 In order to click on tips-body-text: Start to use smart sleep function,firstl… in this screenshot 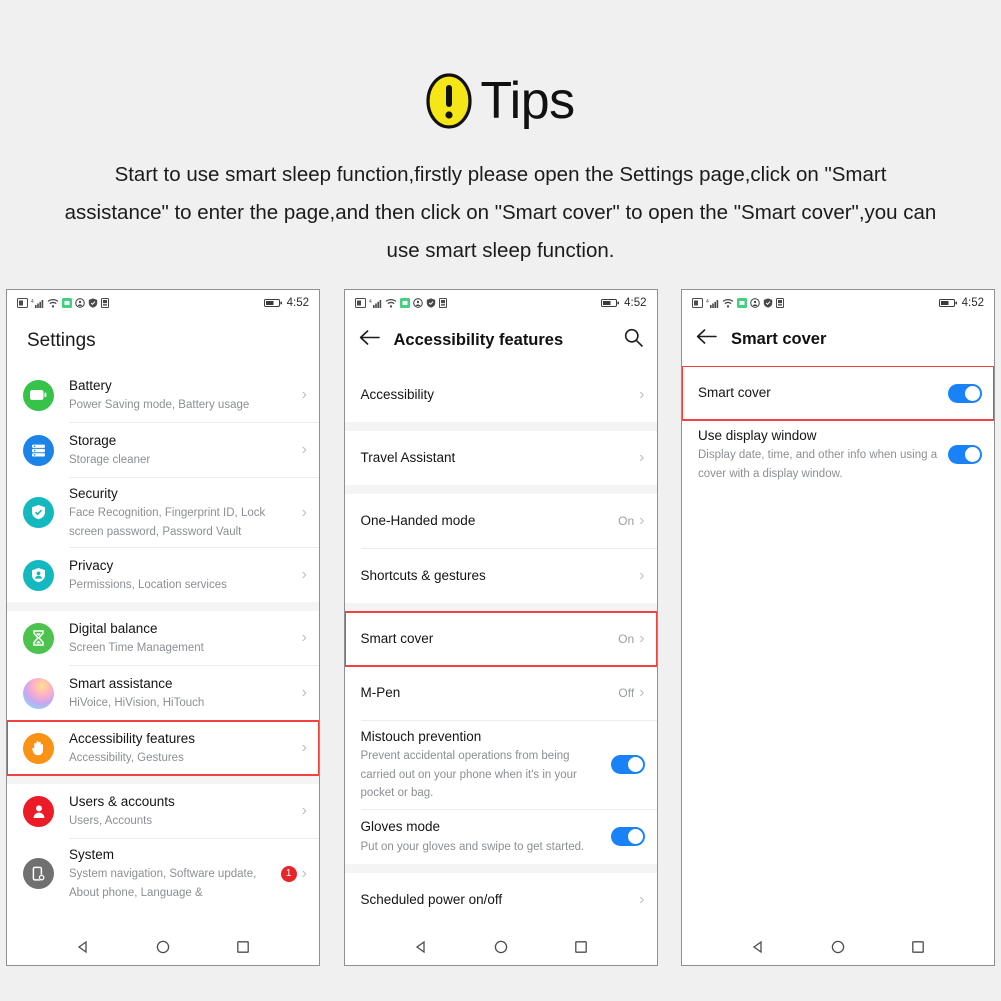, I will do `click(500, 212)`.